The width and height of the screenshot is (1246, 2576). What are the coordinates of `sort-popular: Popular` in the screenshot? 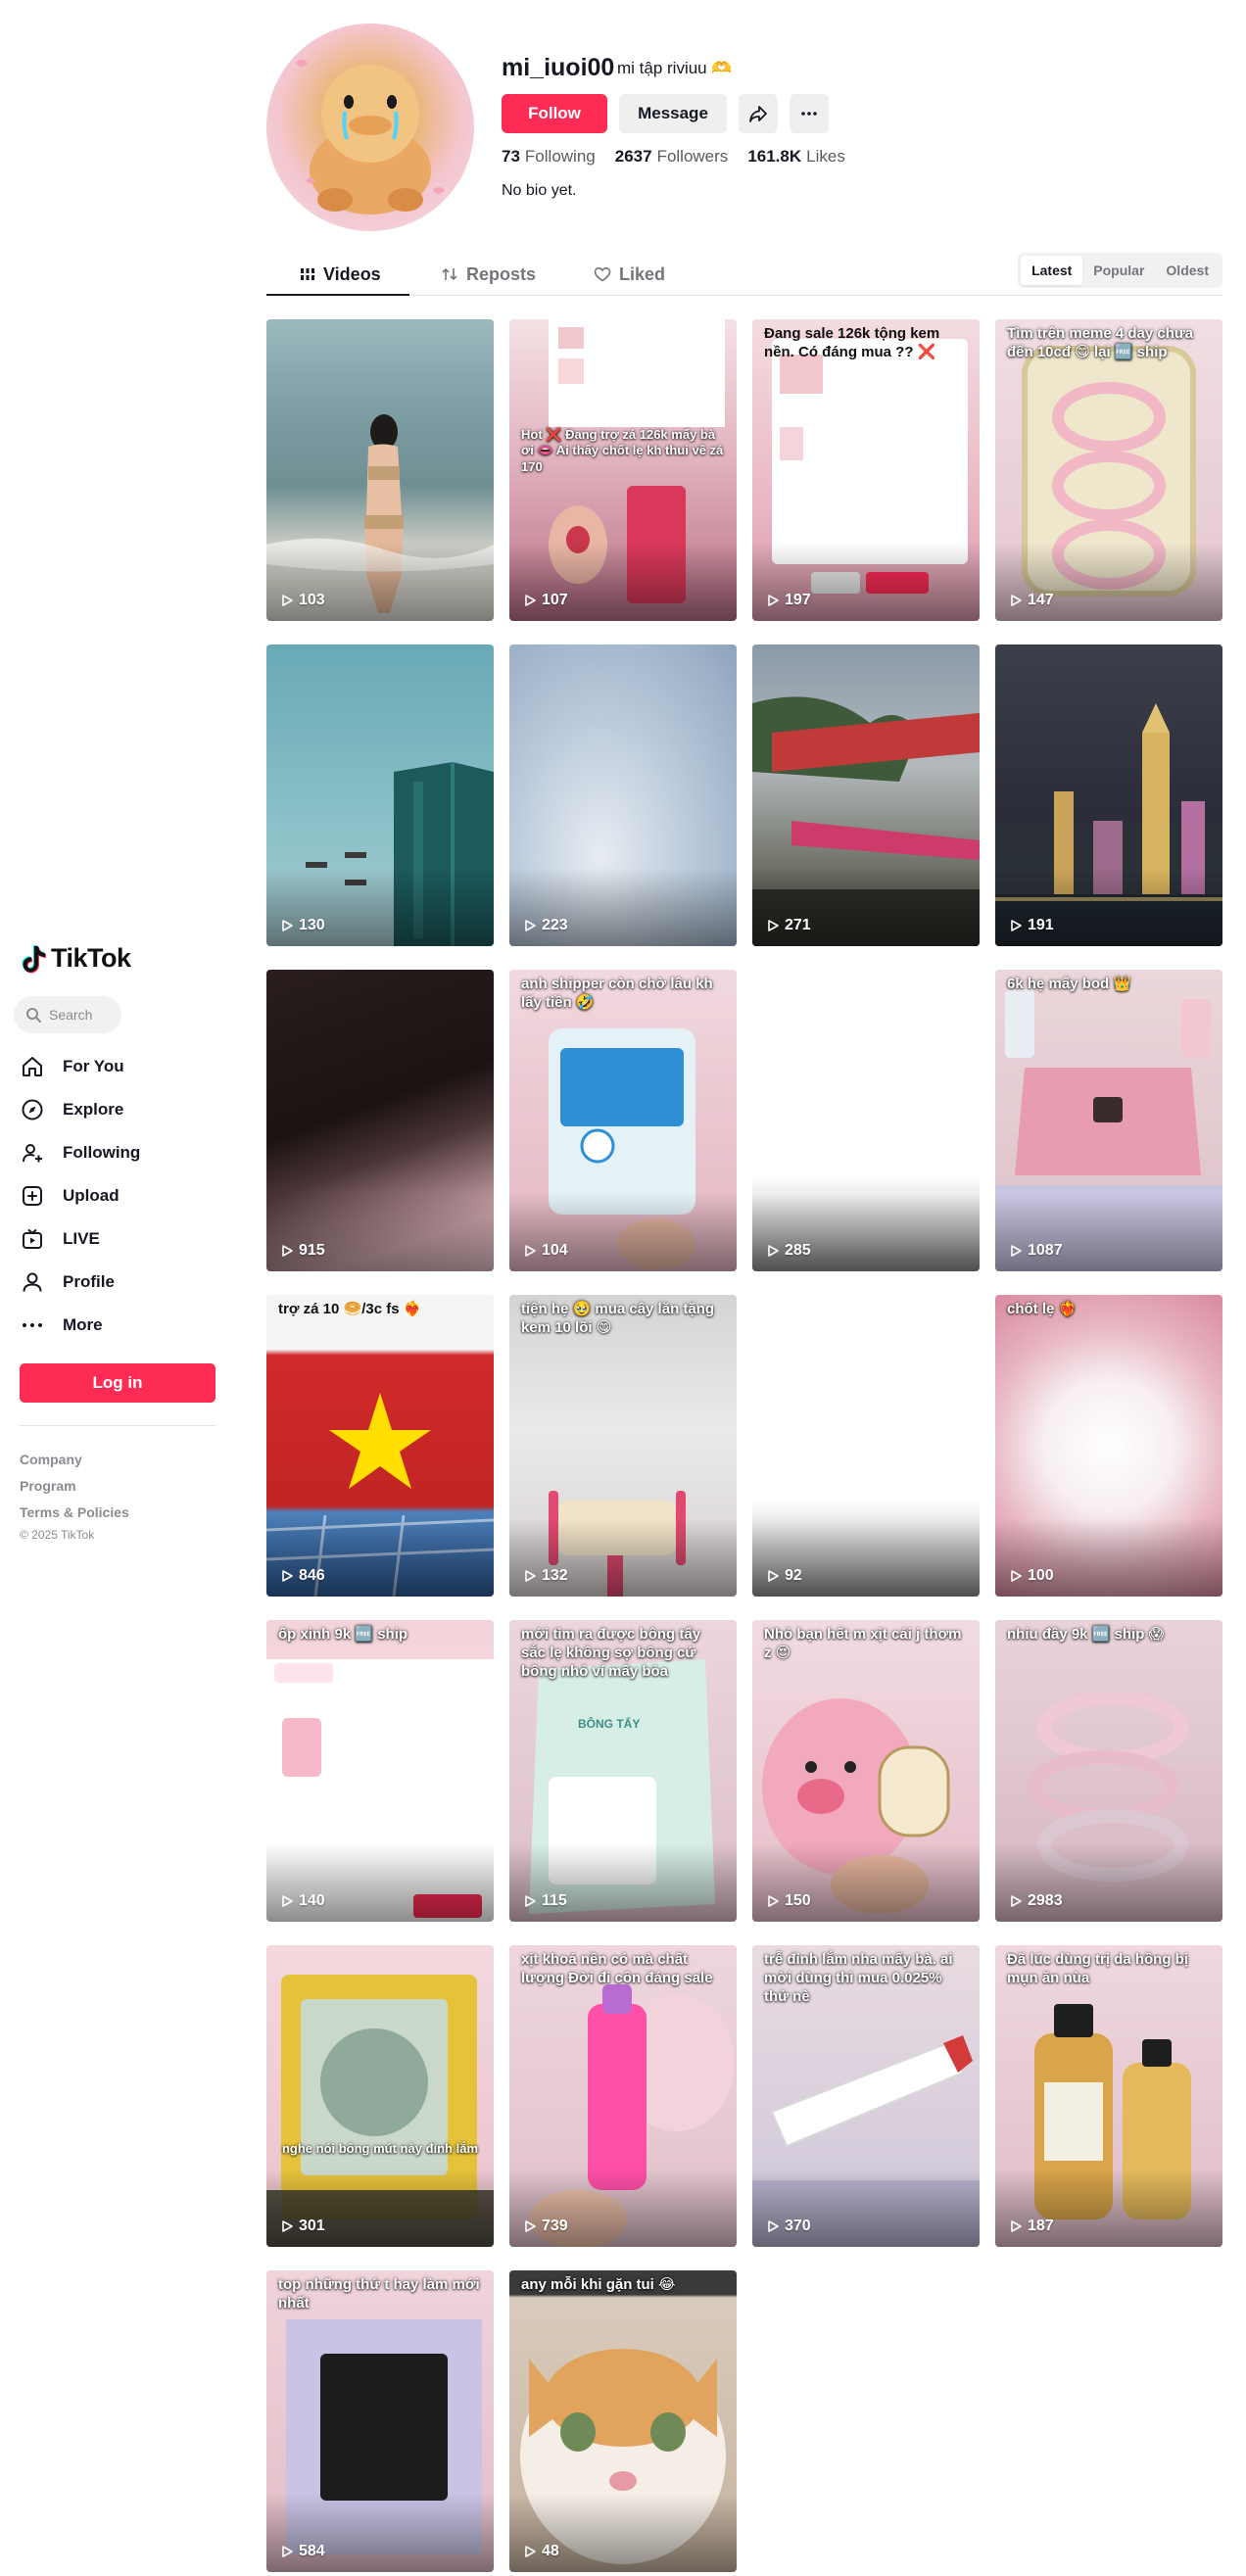 It's located at (1118, 271).